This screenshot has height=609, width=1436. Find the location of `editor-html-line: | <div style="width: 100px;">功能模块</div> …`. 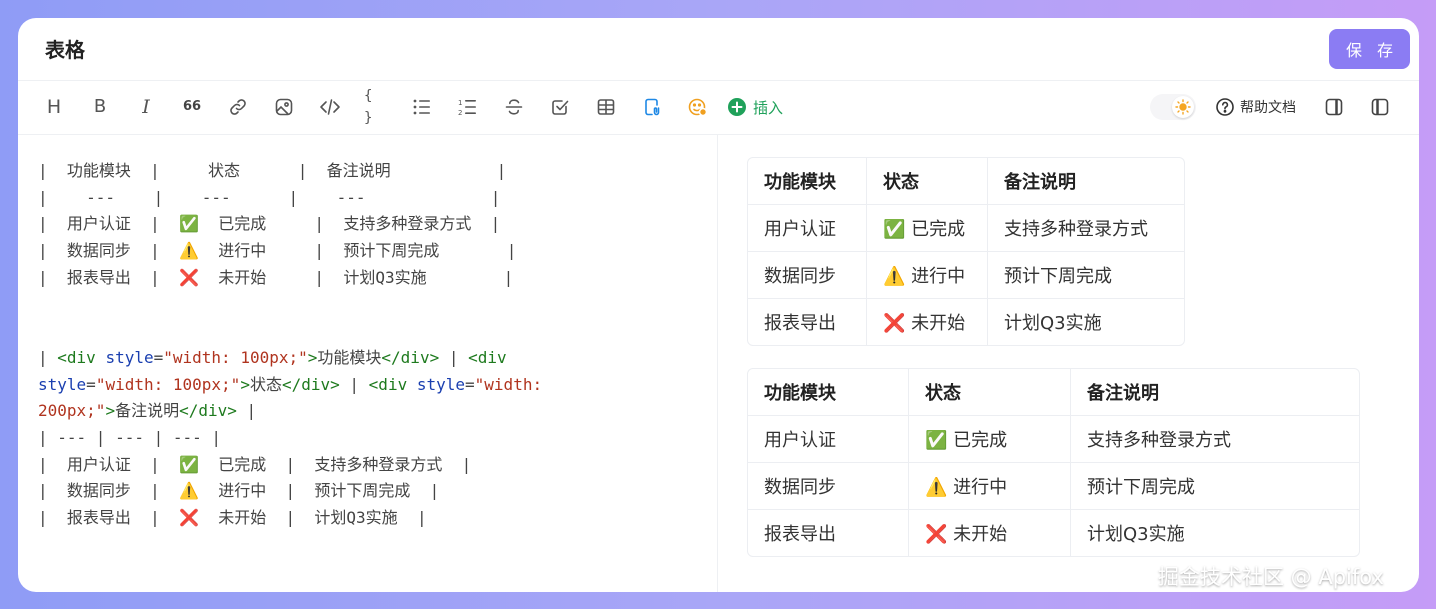

editor-html-line: | <div style="width: 100px;">功能模块</div> … is located at coordinates (295, 384).